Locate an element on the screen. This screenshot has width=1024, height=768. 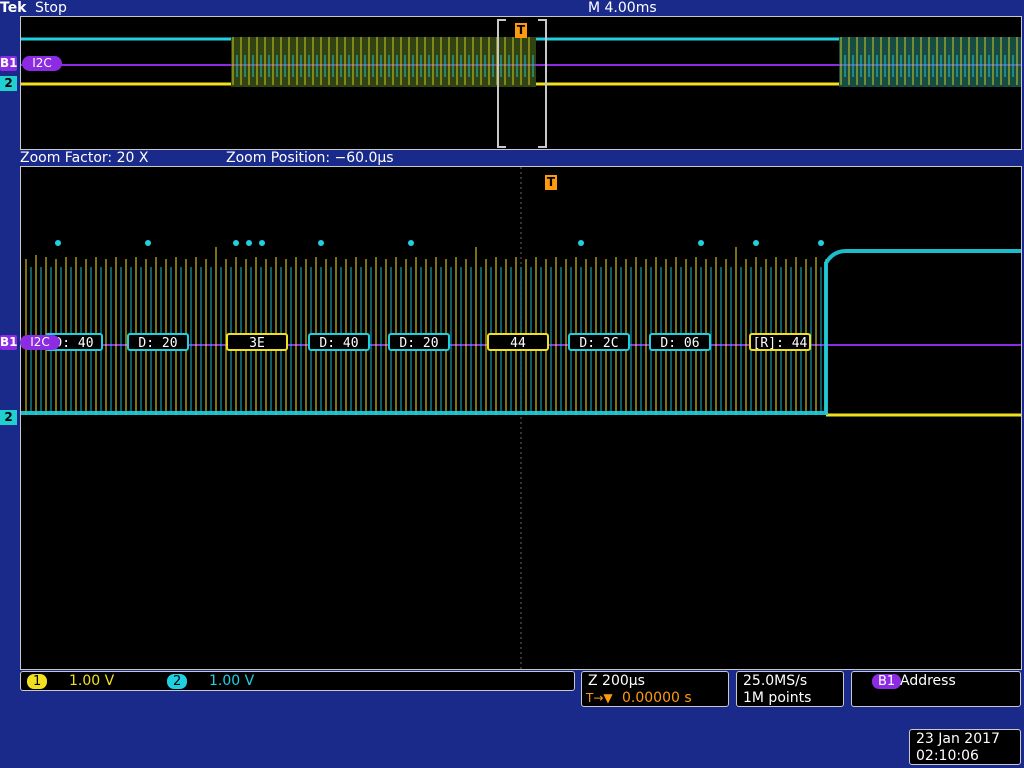
zoom-factor-label: Zoom Factor: 20 X is located at coordinates (84, 158).